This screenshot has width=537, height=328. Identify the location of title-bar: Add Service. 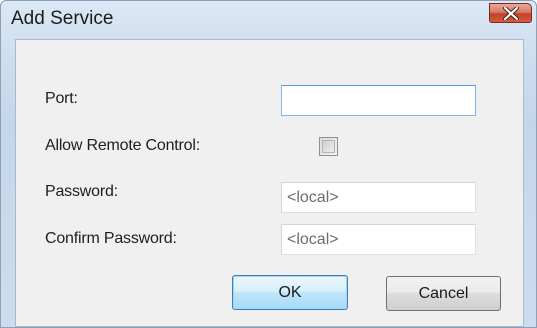
(268, 20).